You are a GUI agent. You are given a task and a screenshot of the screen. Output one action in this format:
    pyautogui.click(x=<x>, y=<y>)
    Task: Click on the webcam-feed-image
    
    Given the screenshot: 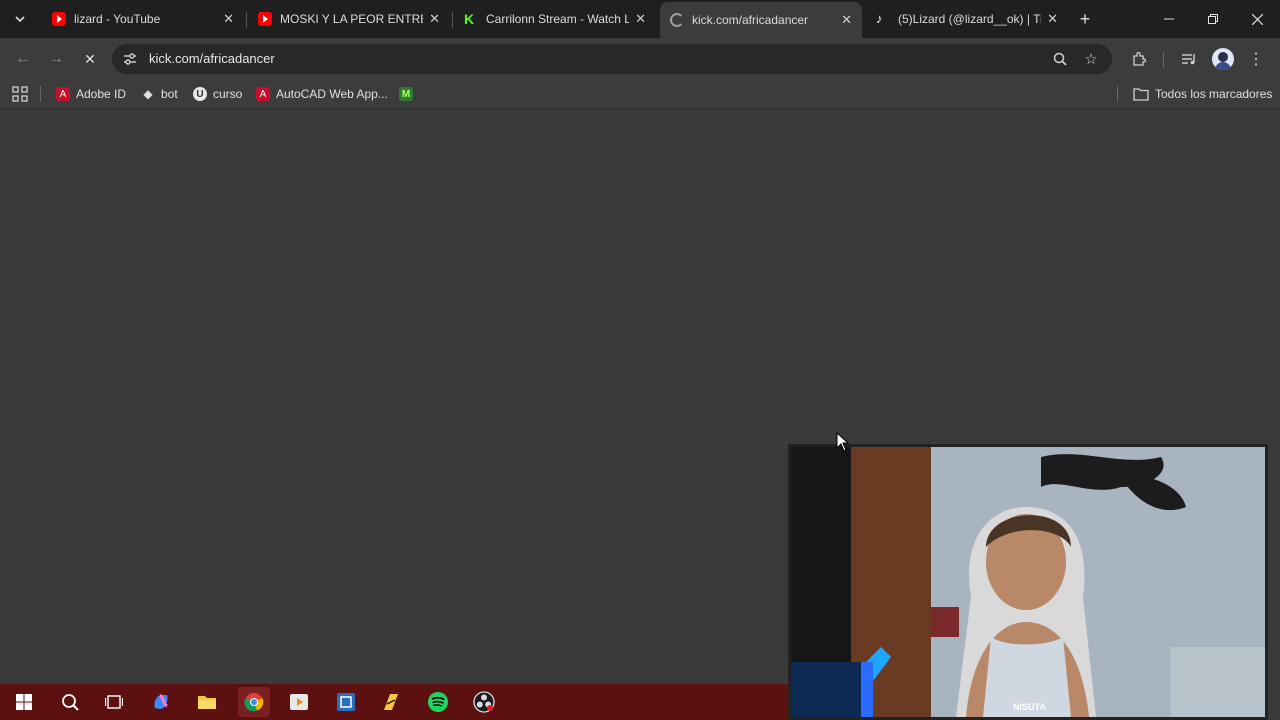 What is the action you would take?
    pyautogui.click(x=1028, y=582)
    